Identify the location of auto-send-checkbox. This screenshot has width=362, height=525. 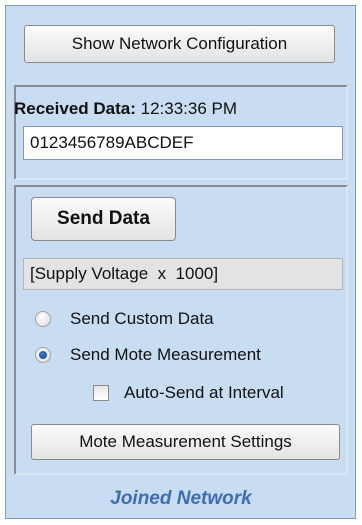
(101, 393).